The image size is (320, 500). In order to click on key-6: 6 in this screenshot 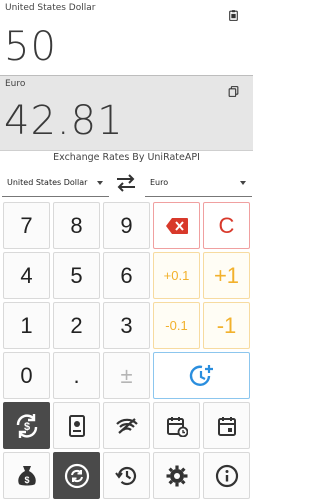, I will do `click(126, 275)`.